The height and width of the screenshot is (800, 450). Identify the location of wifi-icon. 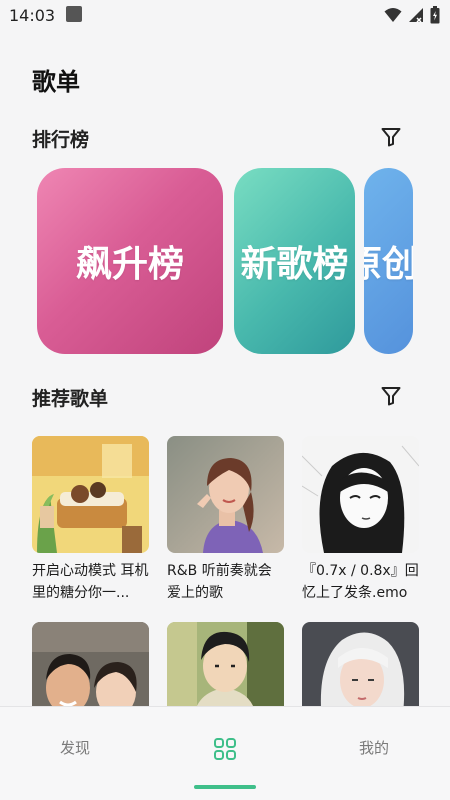
(393, 15).